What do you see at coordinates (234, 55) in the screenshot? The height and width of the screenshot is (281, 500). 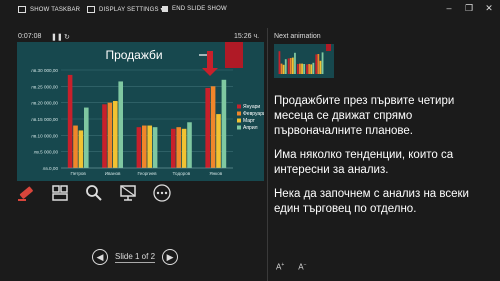 I see `slide-accent-block` at bounding box center [234, 55].